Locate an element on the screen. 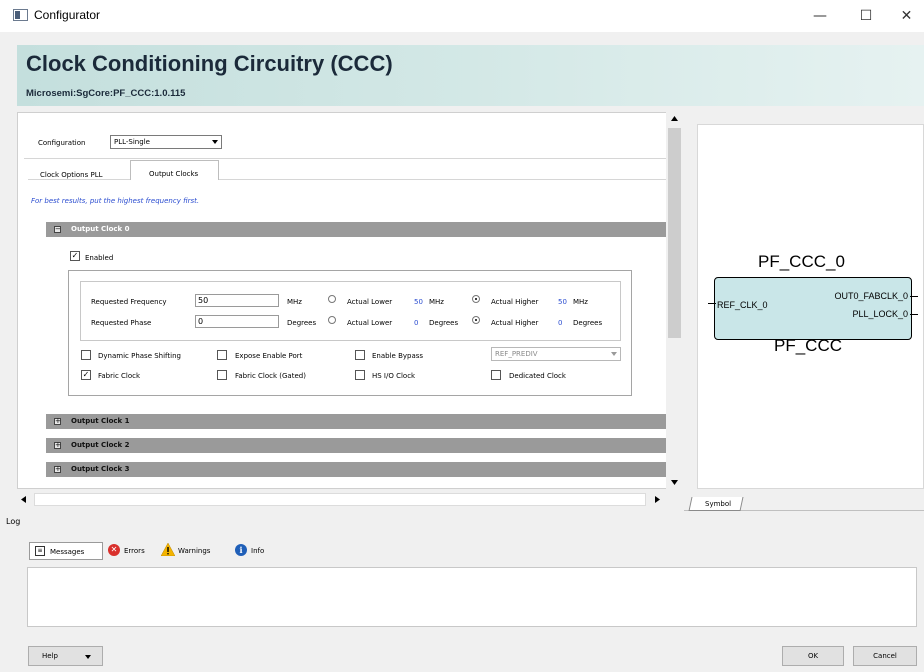 The height and width of the screenshot is (672, 924). configuration-value: PLL-Single is located at coordinates (132, 142).